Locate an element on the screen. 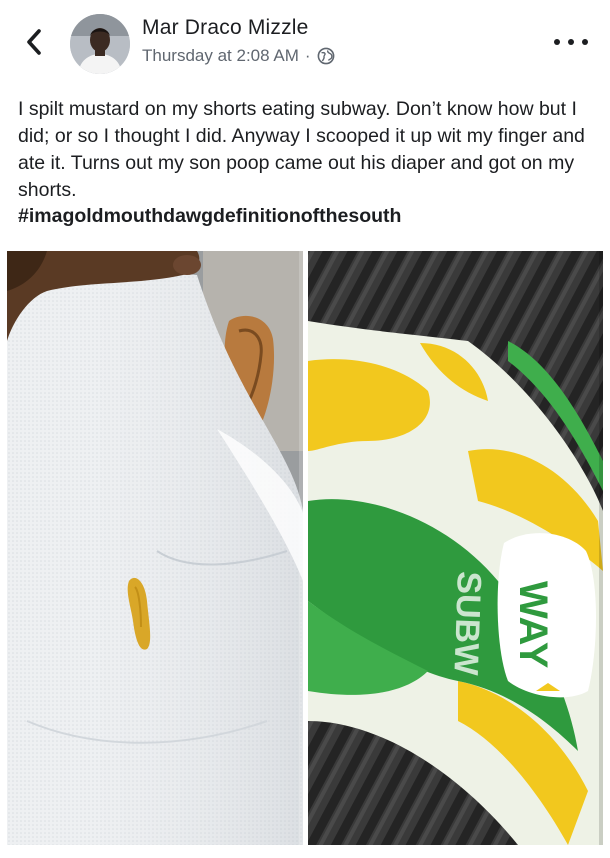  back-button is located at coordinates (34, 44).